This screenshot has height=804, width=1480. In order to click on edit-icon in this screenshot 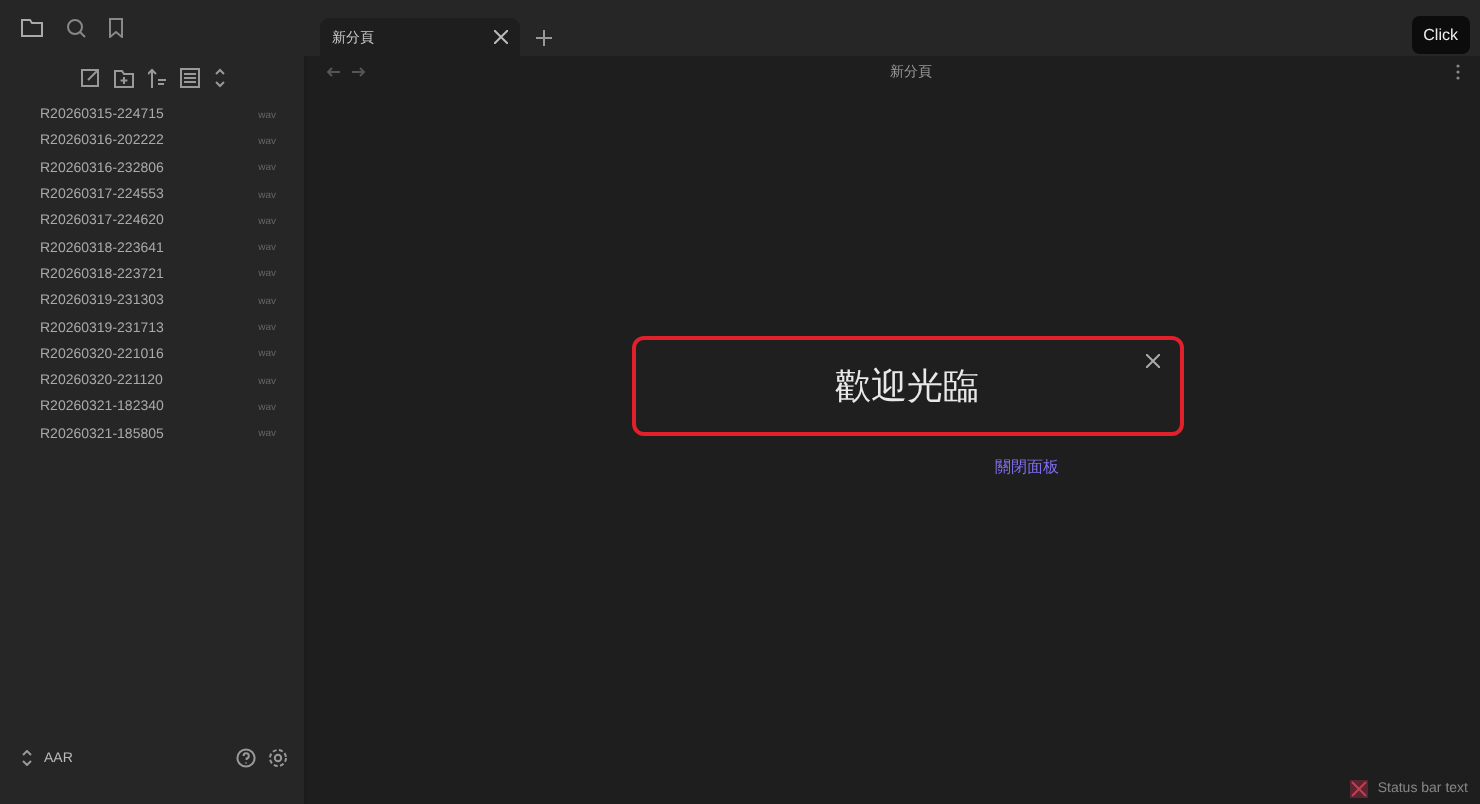, I will do `click(89, 78)`.